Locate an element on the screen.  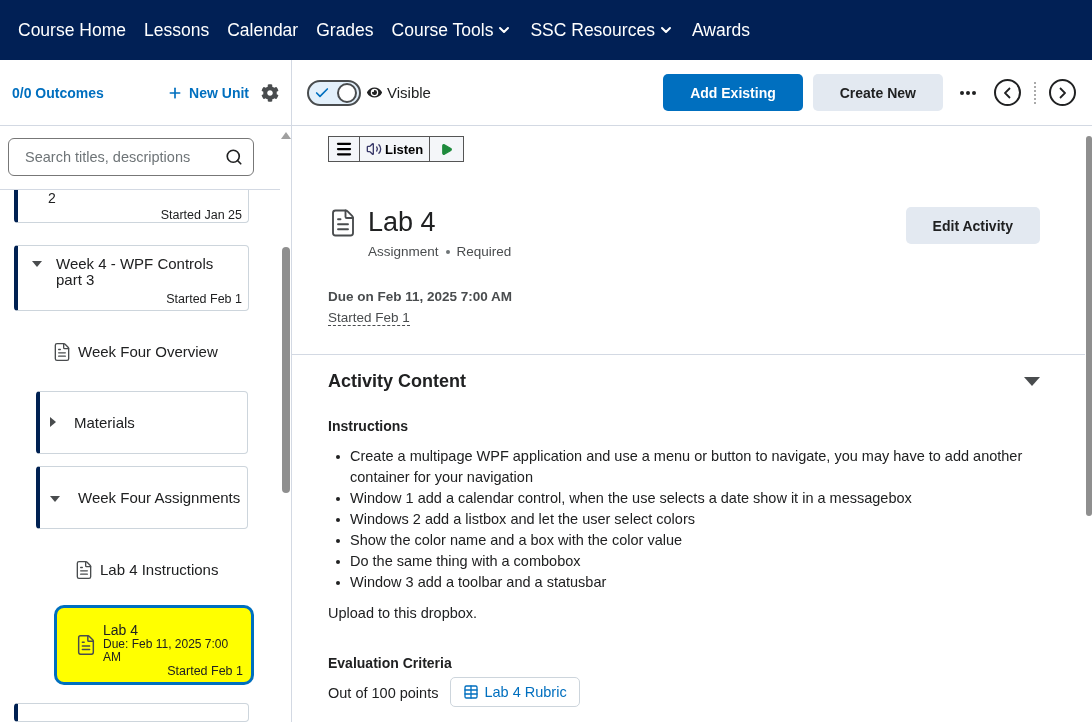
previous-button is located at coordinates (1007, 92).